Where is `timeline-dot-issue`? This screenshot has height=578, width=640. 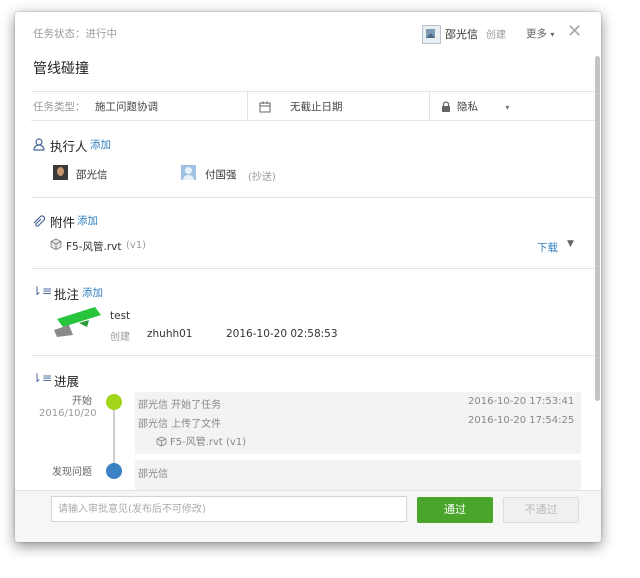 timeline-dot-issue is located at coordinates (114, 471).